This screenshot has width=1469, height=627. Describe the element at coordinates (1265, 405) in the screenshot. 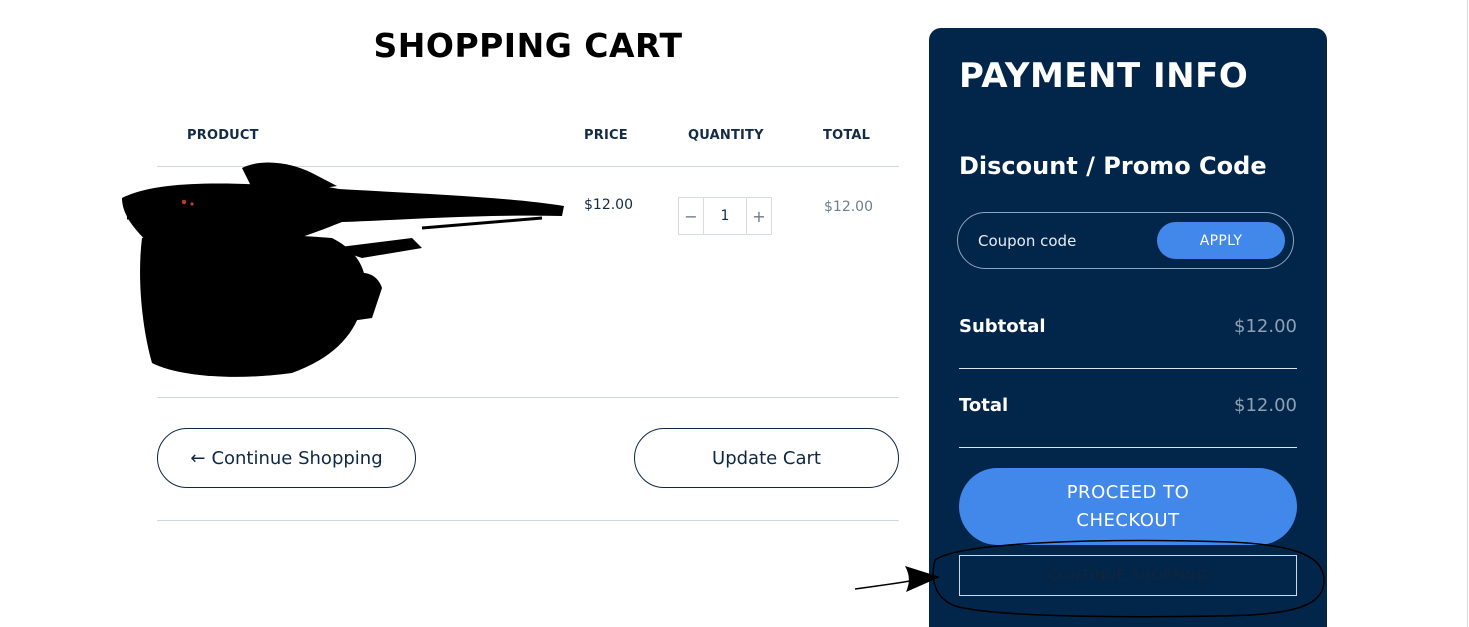

I see `total-value: $12.00` at that location.